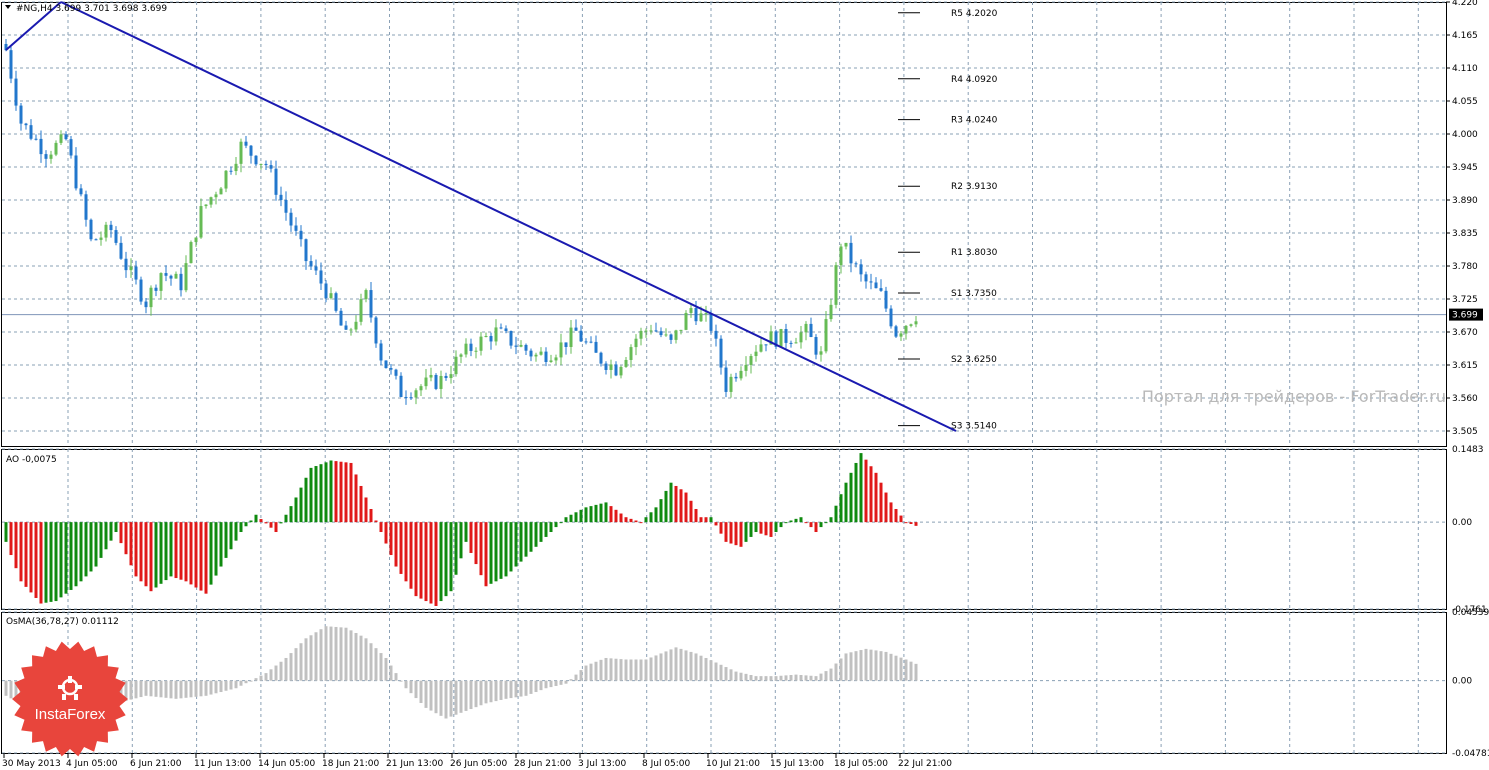 This screenshot has width=1489, height=770. Describe the element at coordinates (974, 80) in the screenshot. I see `pivot-label: R4 4.0920` at that location.